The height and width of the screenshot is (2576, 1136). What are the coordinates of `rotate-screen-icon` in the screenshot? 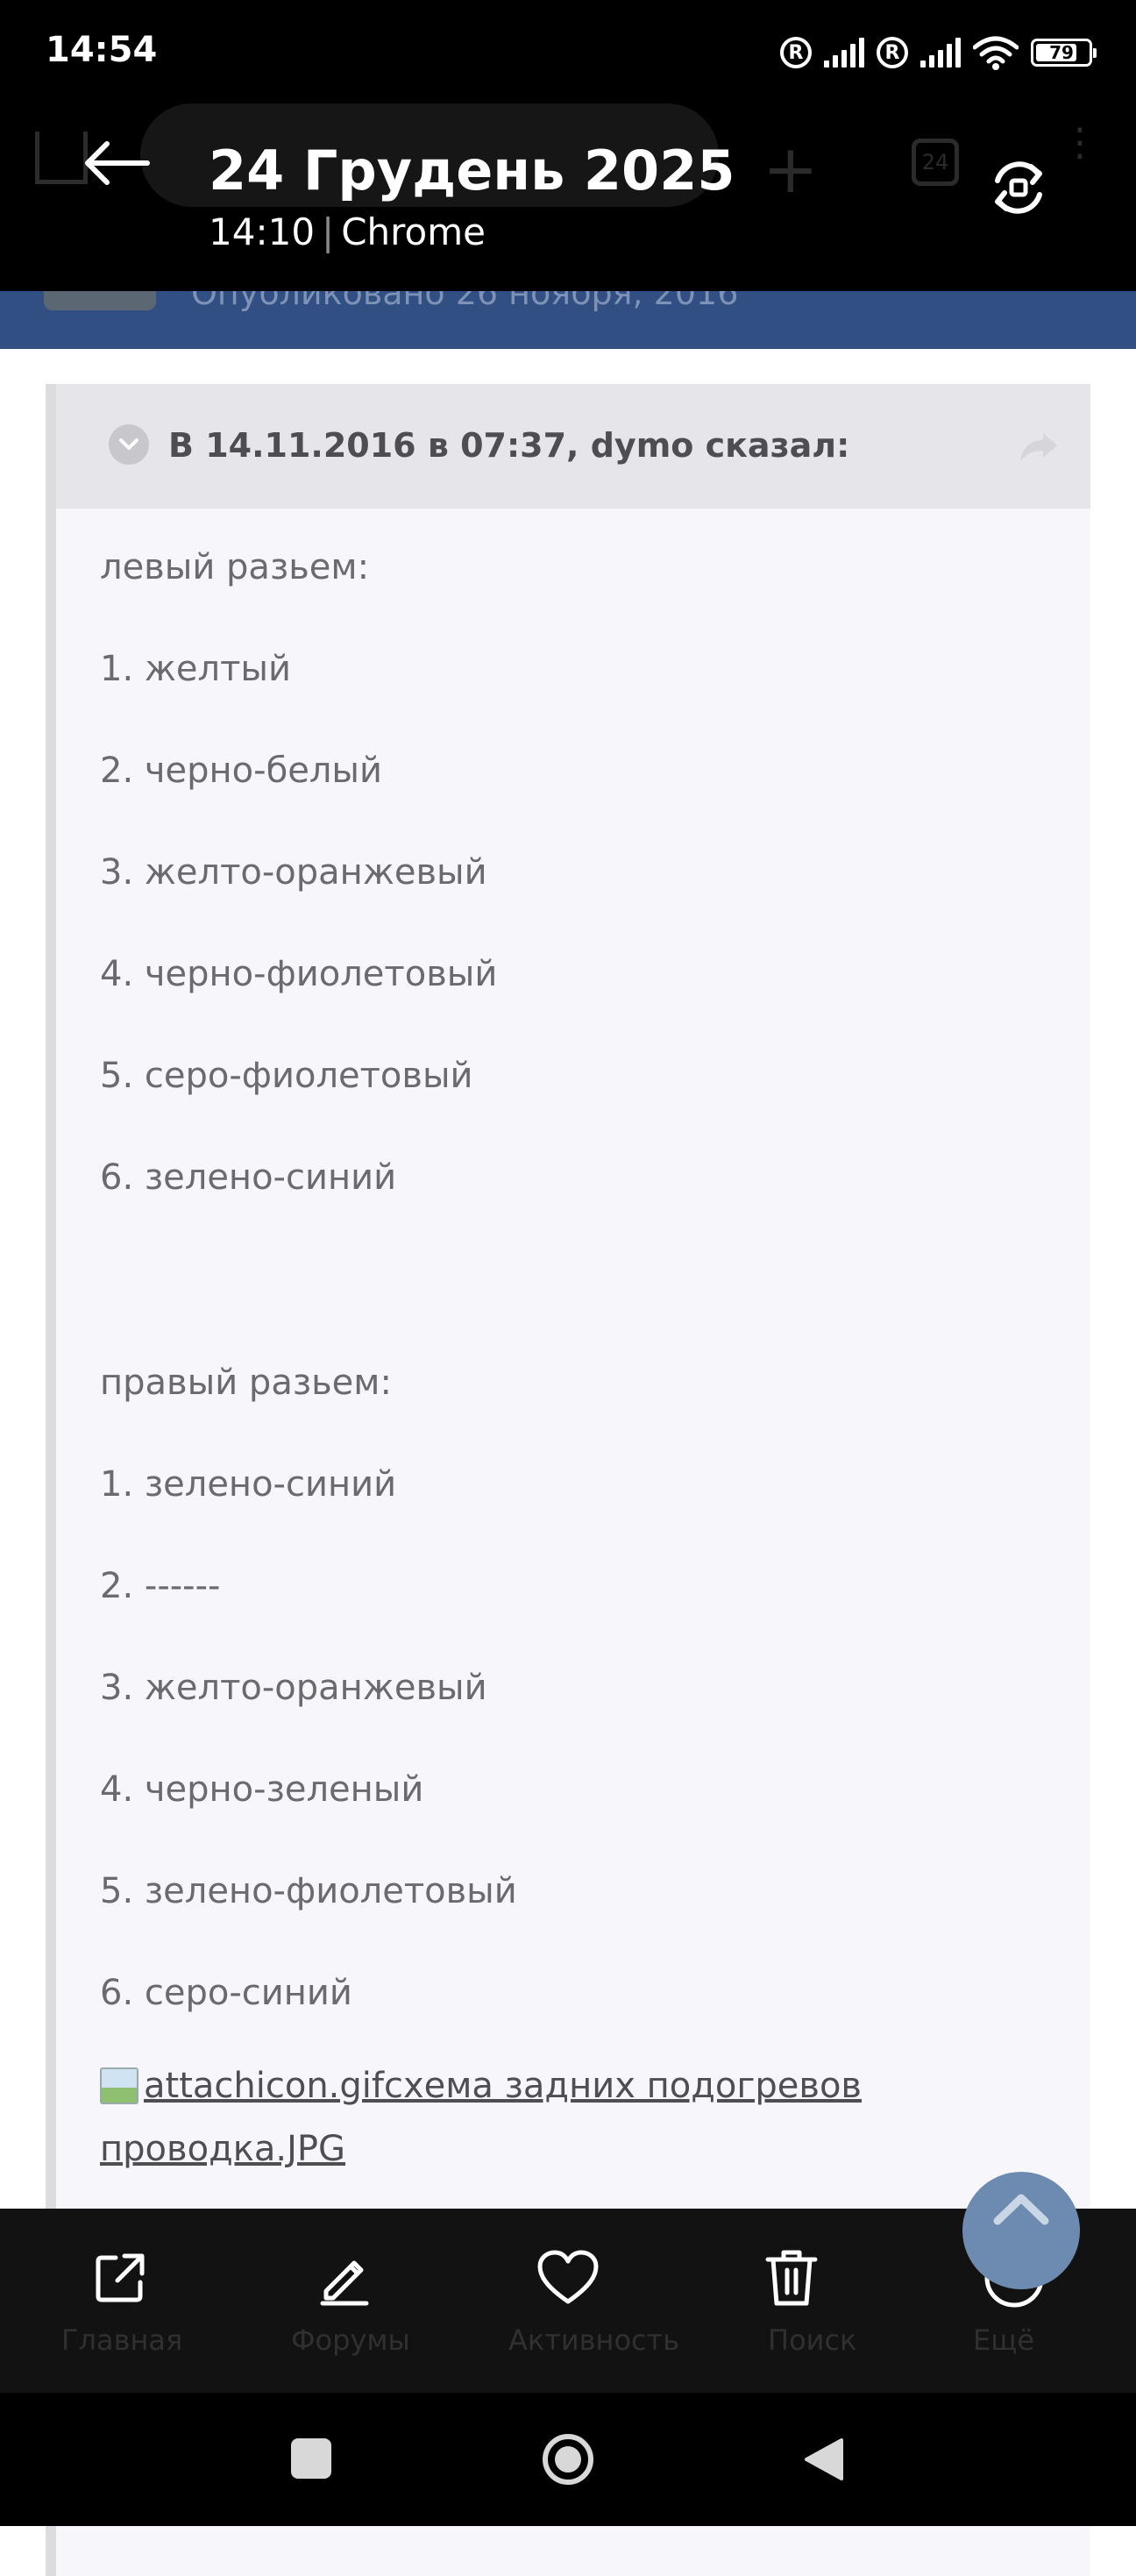 It's located at (1019, 187).